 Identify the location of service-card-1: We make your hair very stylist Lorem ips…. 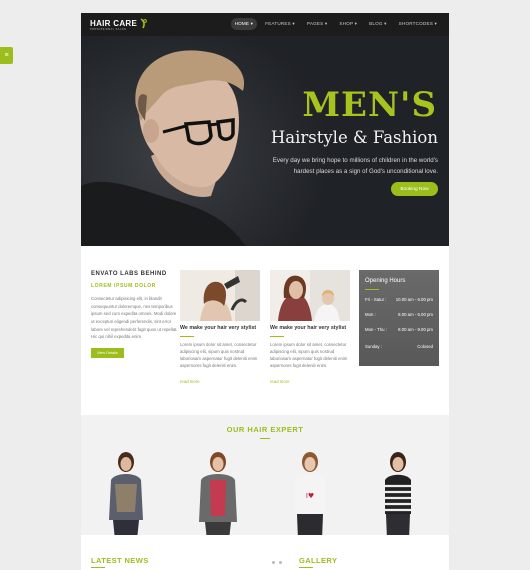
(220, 329).